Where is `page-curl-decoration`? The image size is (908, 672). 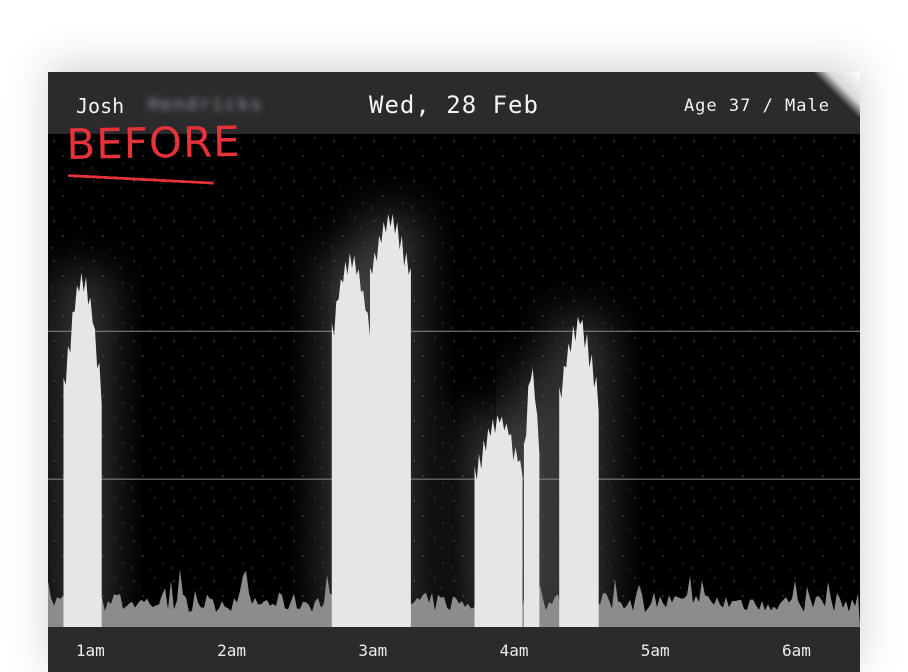 page-curl-decoration is located at coordinates (837, 95).